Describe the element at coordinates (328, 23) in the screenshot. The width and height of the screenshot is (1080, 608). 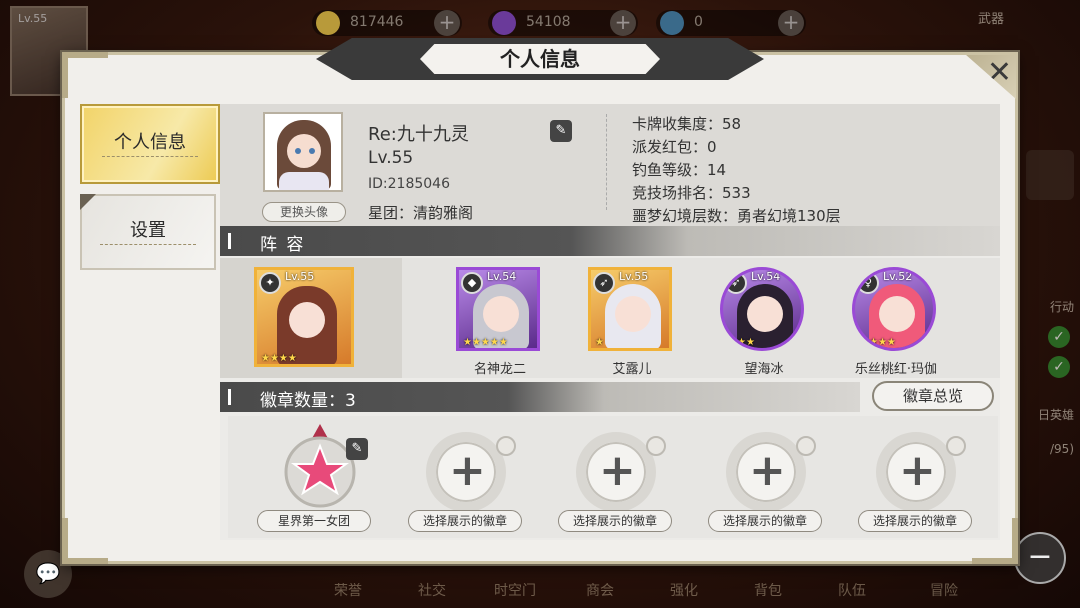
I see `gold-coin-icon` at that location.